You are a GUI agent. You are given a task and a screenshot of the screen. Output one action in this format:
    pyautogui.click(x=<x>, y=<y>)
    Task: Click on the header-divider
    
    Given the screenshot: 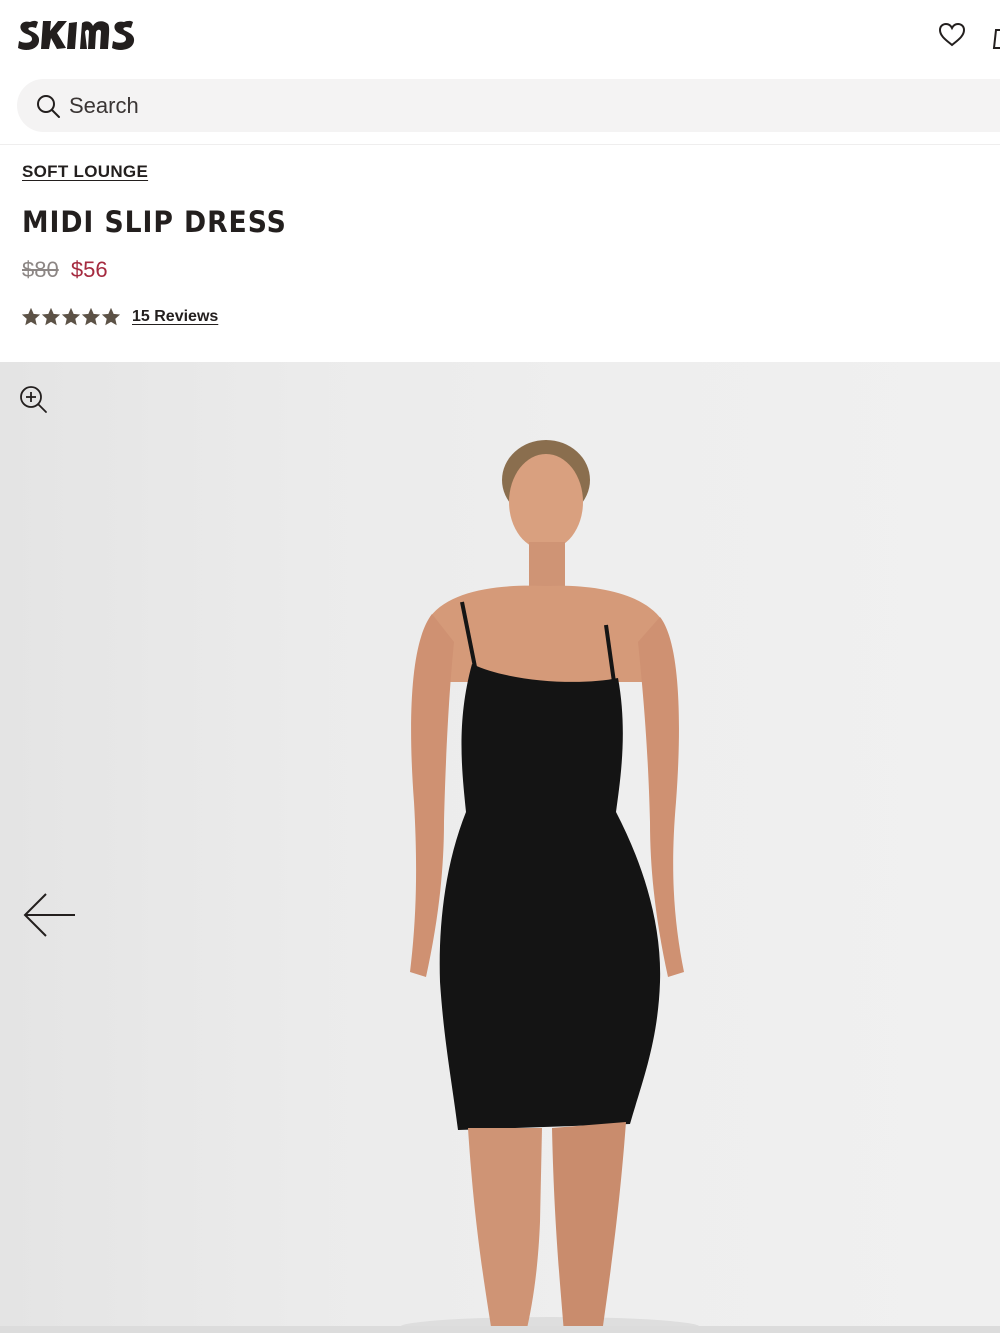 What is the action you would take?
    pyautogui.click(x=500, y=144)
    